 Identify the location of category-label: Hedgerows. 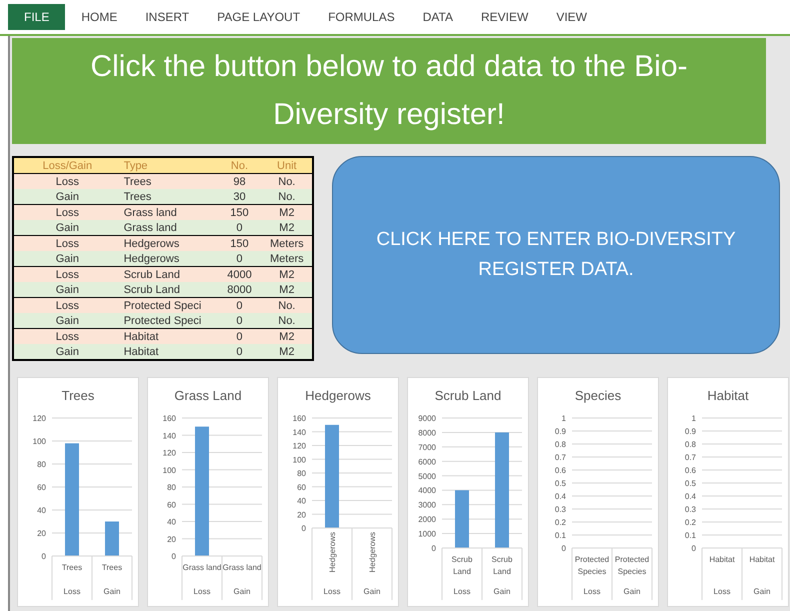
(372, 552).